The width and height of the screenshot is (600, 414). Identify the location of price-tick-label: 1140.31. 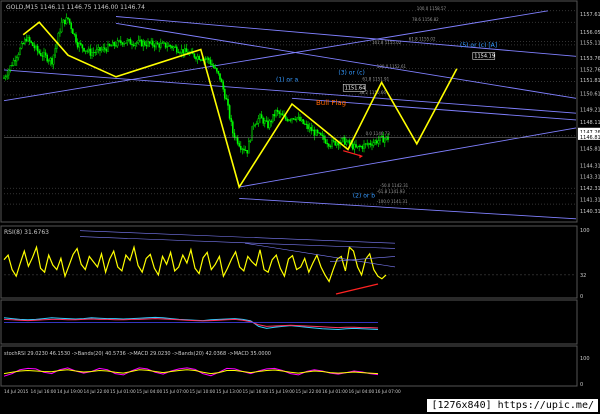
(590, 212).